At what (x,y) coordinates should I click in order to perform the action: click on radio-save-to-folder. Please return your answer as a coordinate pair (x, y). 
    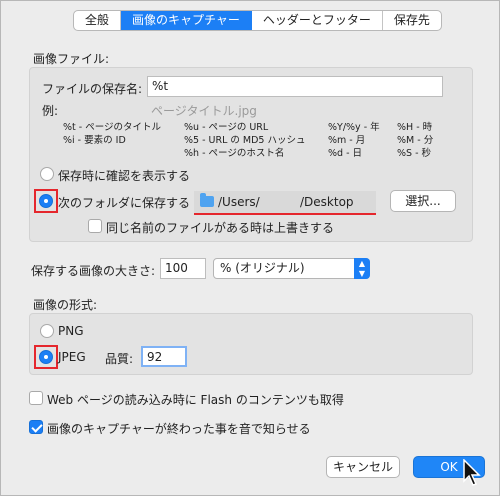
    Looking at the image, I should click on (46, 201).